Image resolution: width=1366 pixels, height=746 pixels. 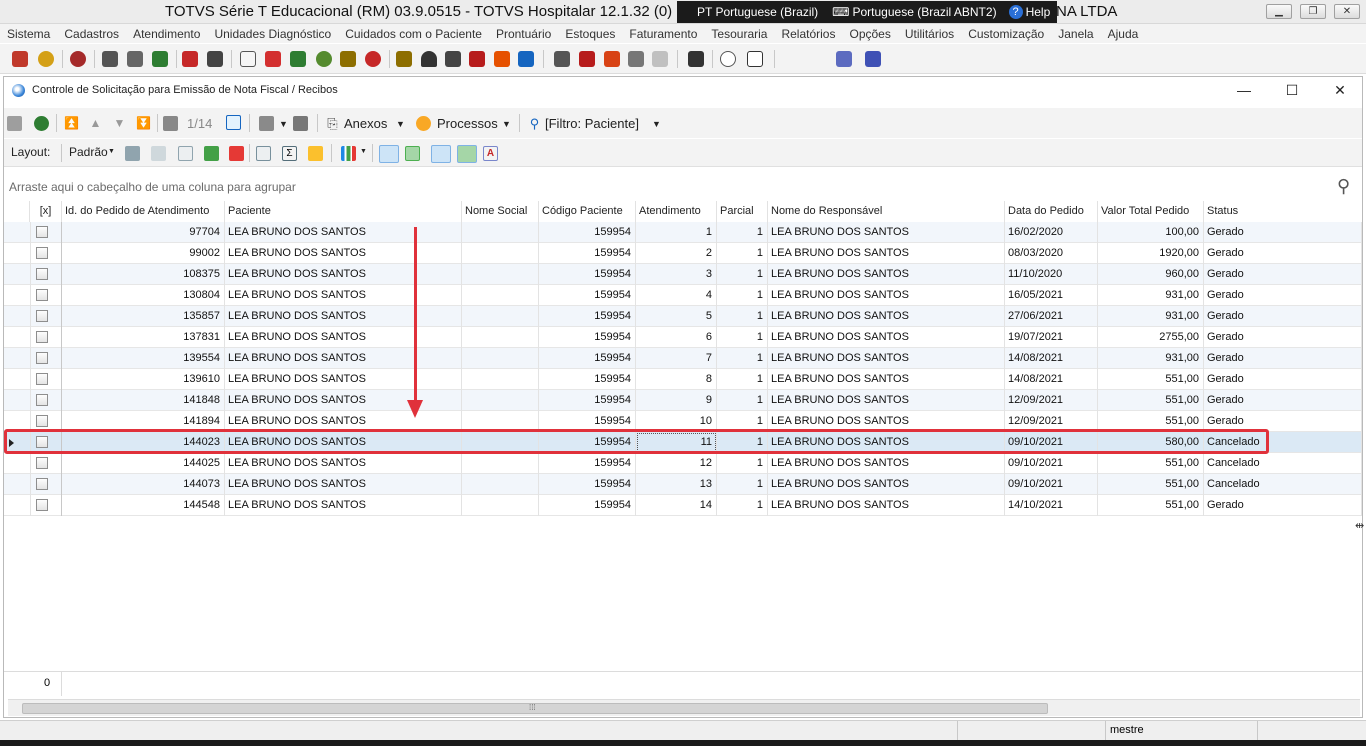 I want to click on cell-atendimento: 4, so click(x=676, y=295).